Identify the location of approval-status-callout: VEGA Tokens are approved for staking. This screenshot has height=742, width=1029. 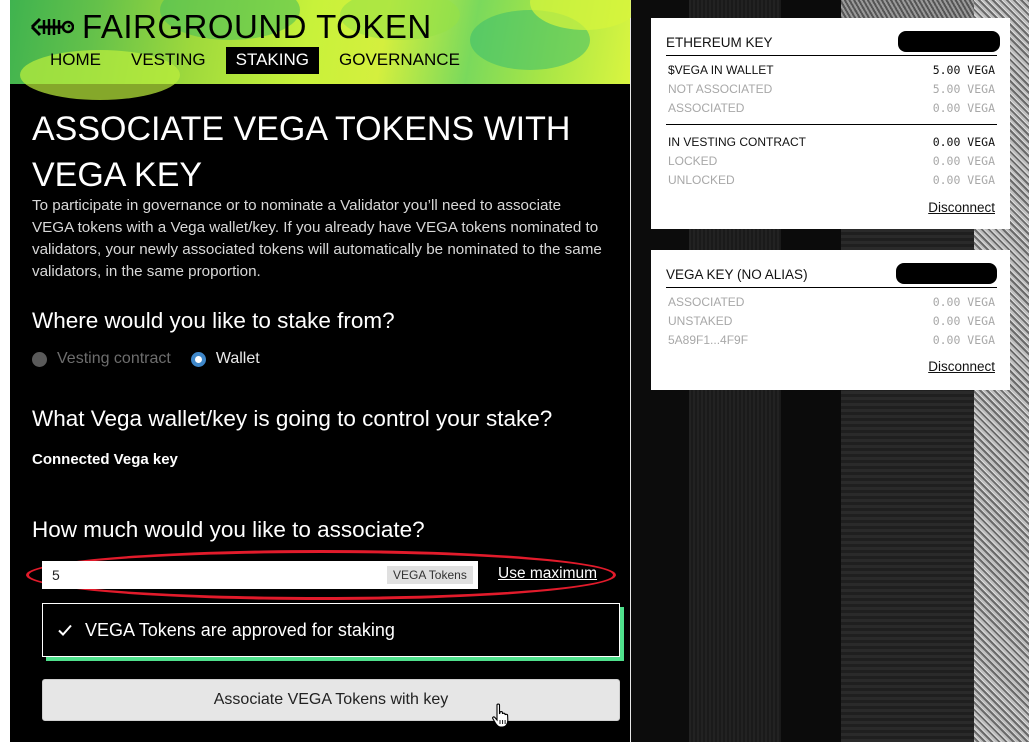
(331, 630).